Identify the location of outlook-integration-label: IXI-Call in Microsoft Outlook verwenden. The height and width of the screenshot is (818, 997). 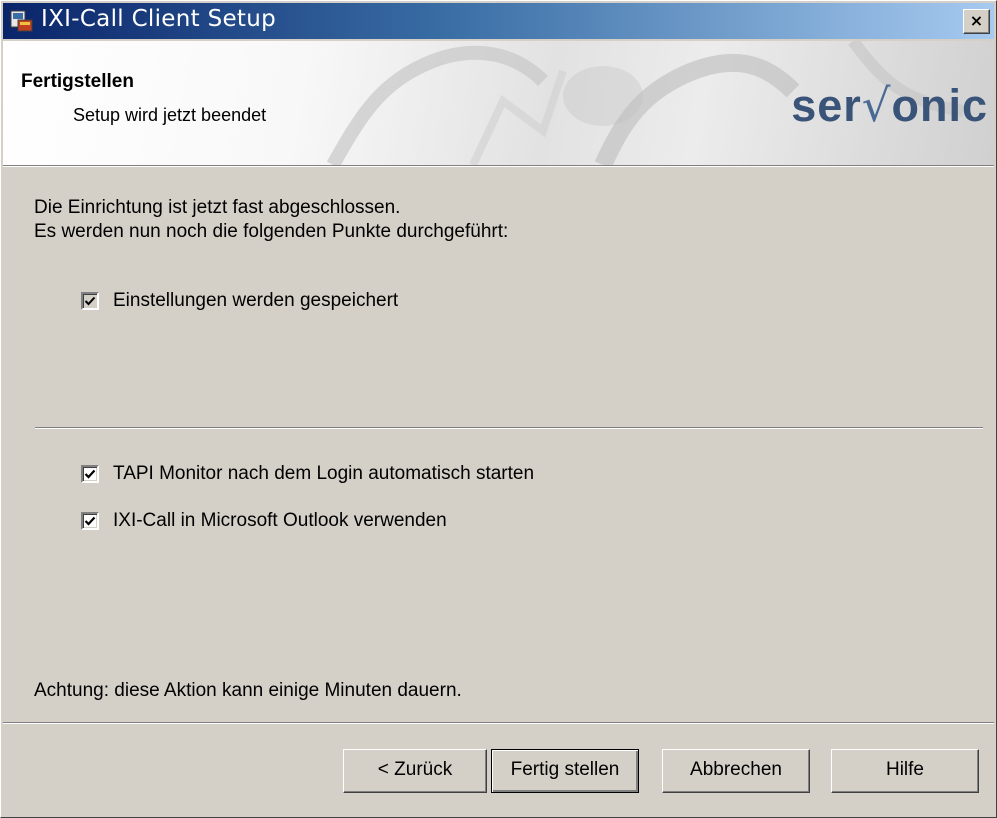
(280, 521).